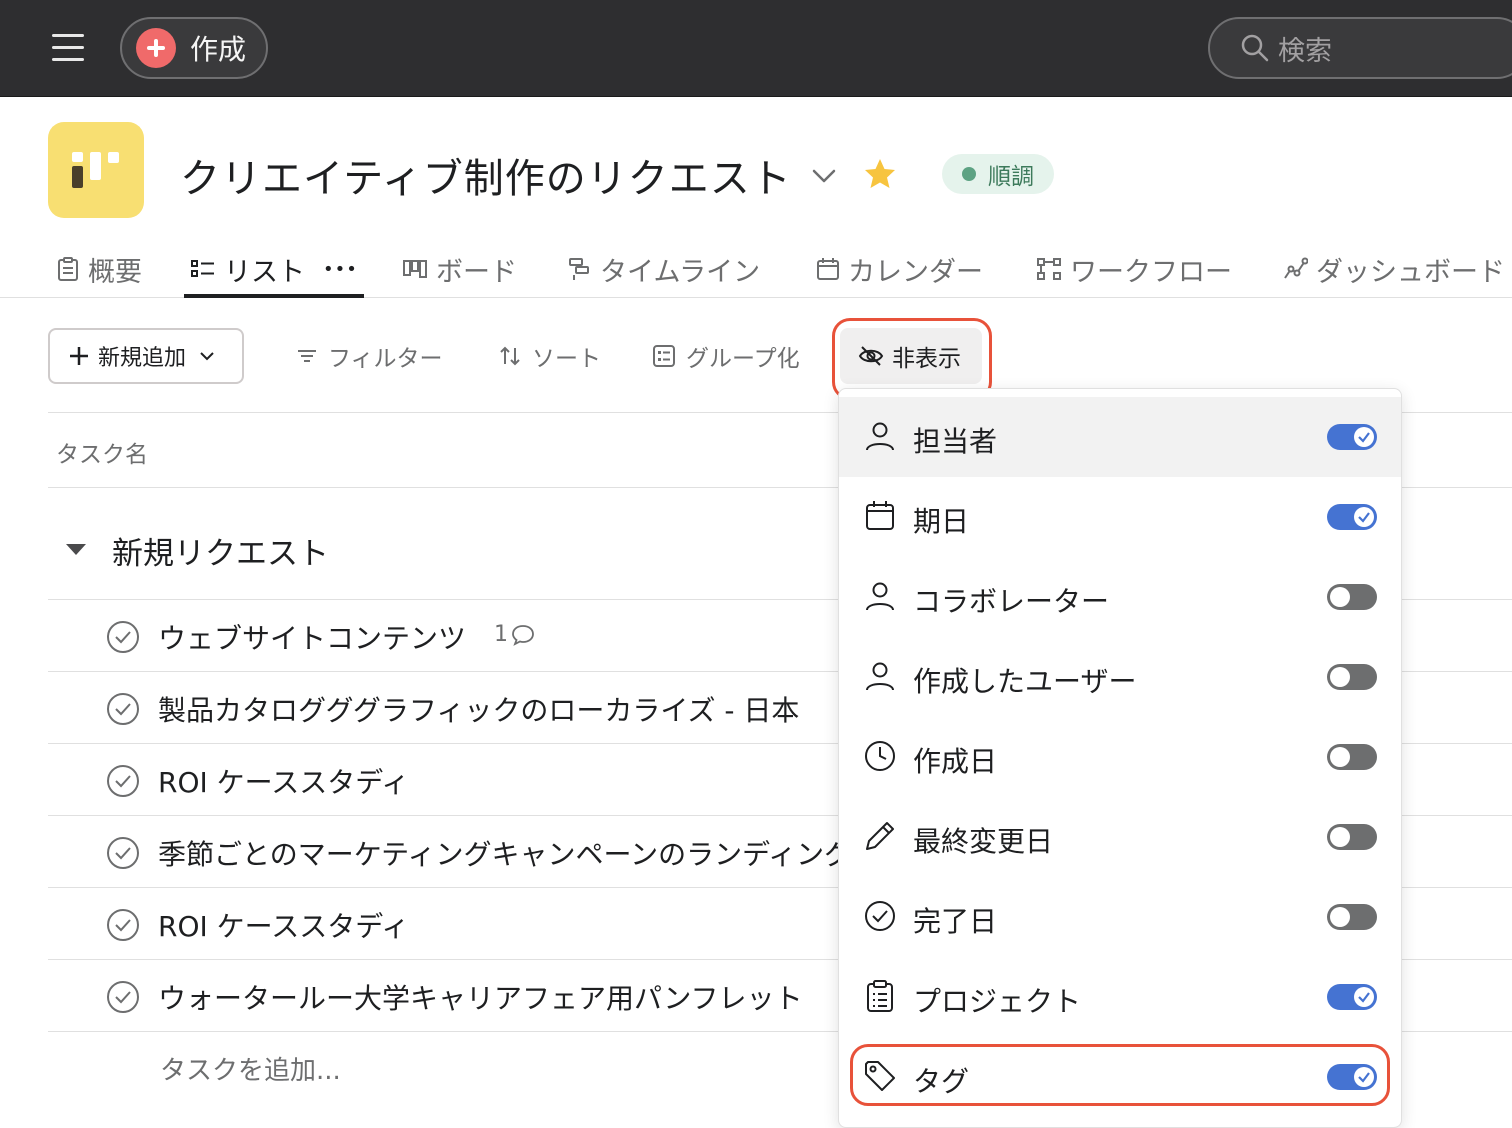 Image resolution: width=1512 pixels, height=1128 pixels. What do you see at coordinates (486, 175) in the screenshot?
I see `project-title: クリエイティブ制作のリクエスト` at bounding box center [486, 175].